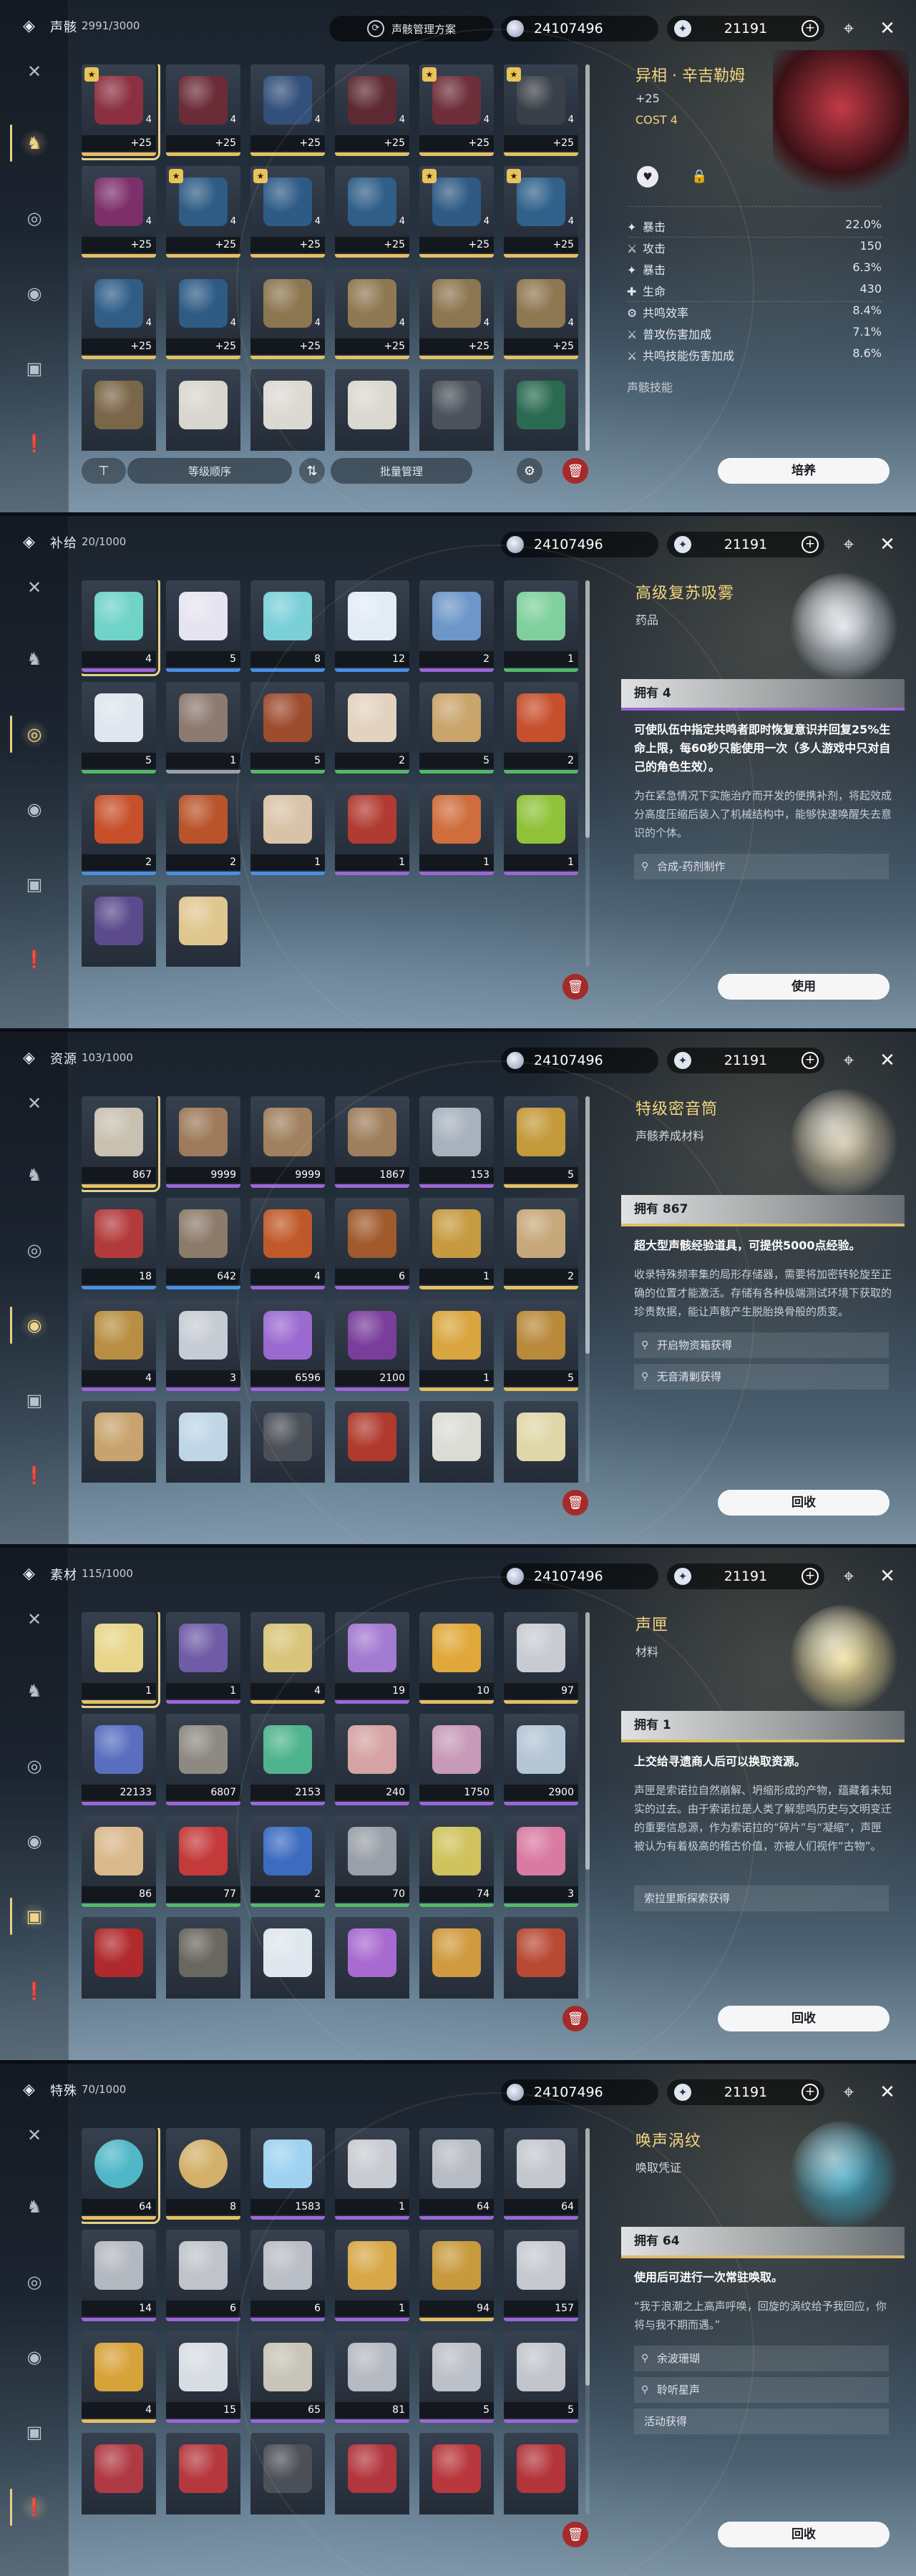  What do you see at coordinates (761, 866) in the screenshot?
I see `obtain-source: ⚲ 合成-药剂制作` at bounding box center [761, 866].